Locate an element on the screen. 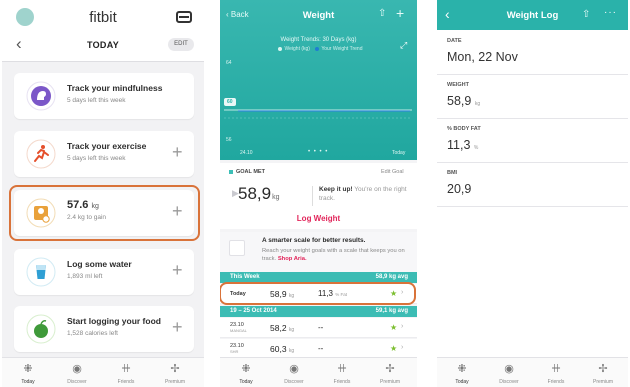 This screenshot has height=387, width=630. chart-title: Weight Trends: 30 Days (kg) is located at coordinates (318, 40).